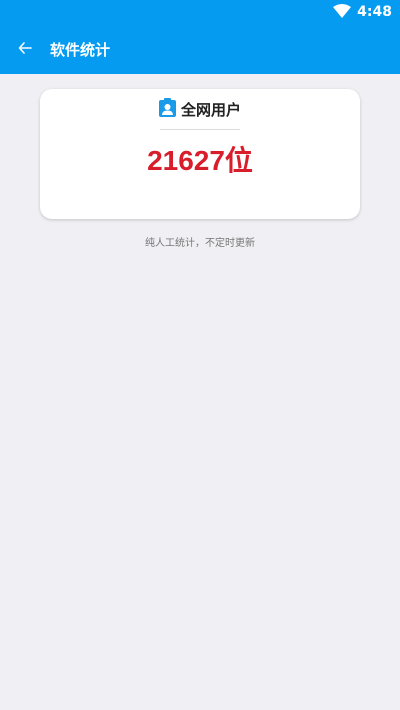  Describe the element at coordinates (200, 243) in the screenshot. I see `footer-note: 纯人工统计，不定时更新` at that location.